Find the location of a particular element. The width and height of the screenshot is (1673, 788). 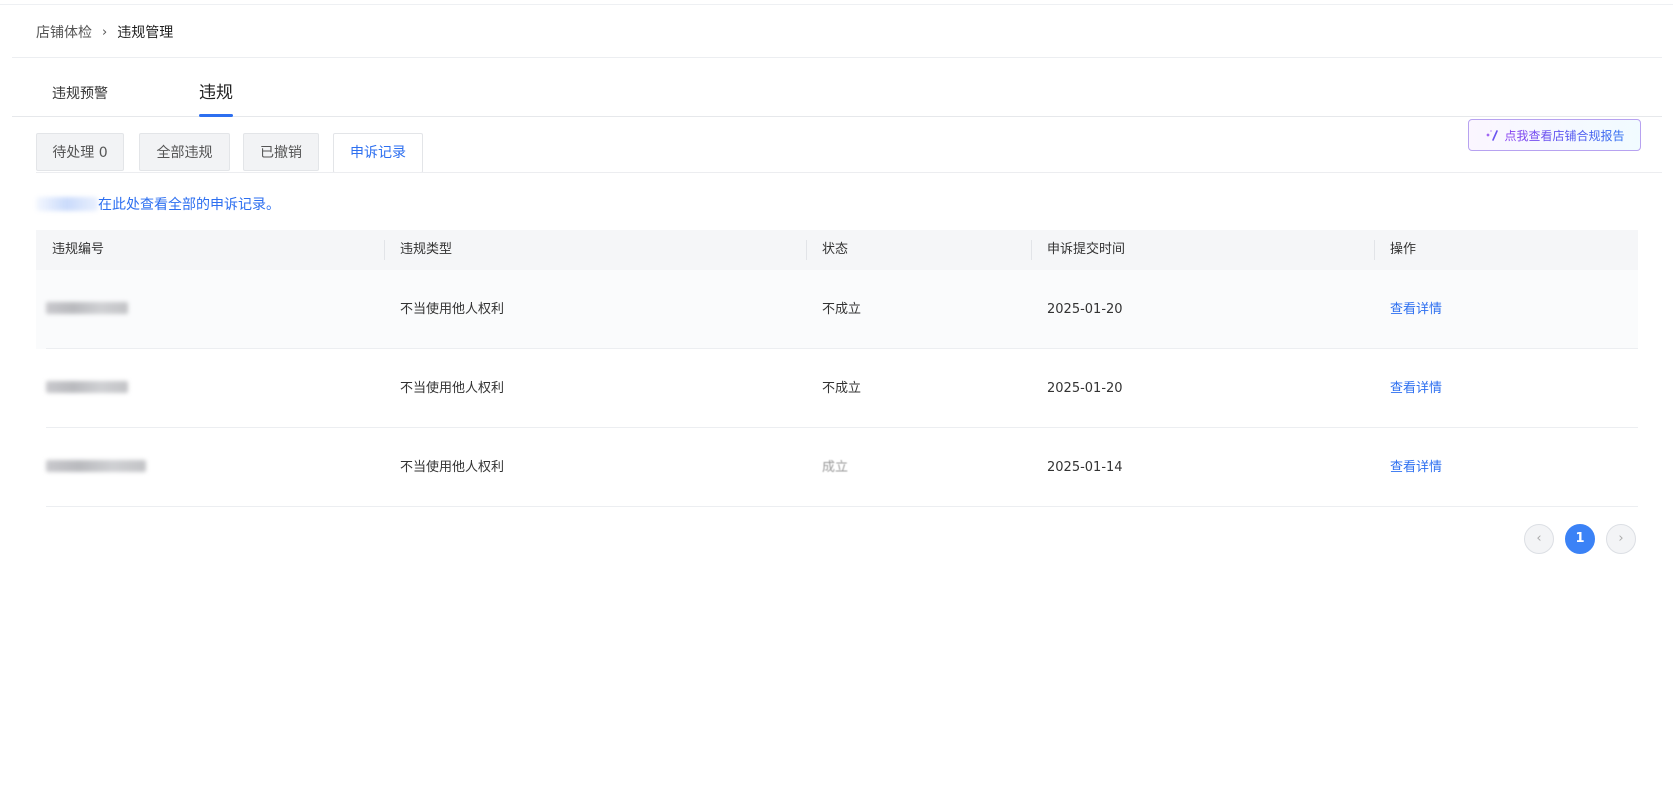

notice-text: 在此处查看全部的申诉记录。 is located at coordinates (189, 205).